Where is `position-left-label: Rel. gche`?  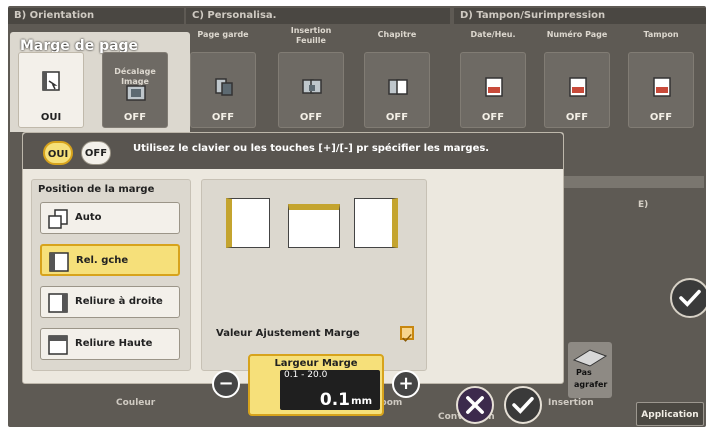
position-left-label: Rel. gche is located at coordinates (102, 260).